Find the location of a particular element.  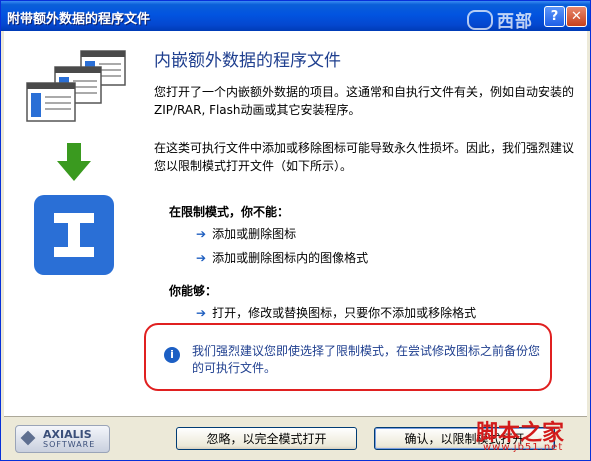

cannot-item: ➔ 添加或删除图标 is located at coordinates (246, 233).